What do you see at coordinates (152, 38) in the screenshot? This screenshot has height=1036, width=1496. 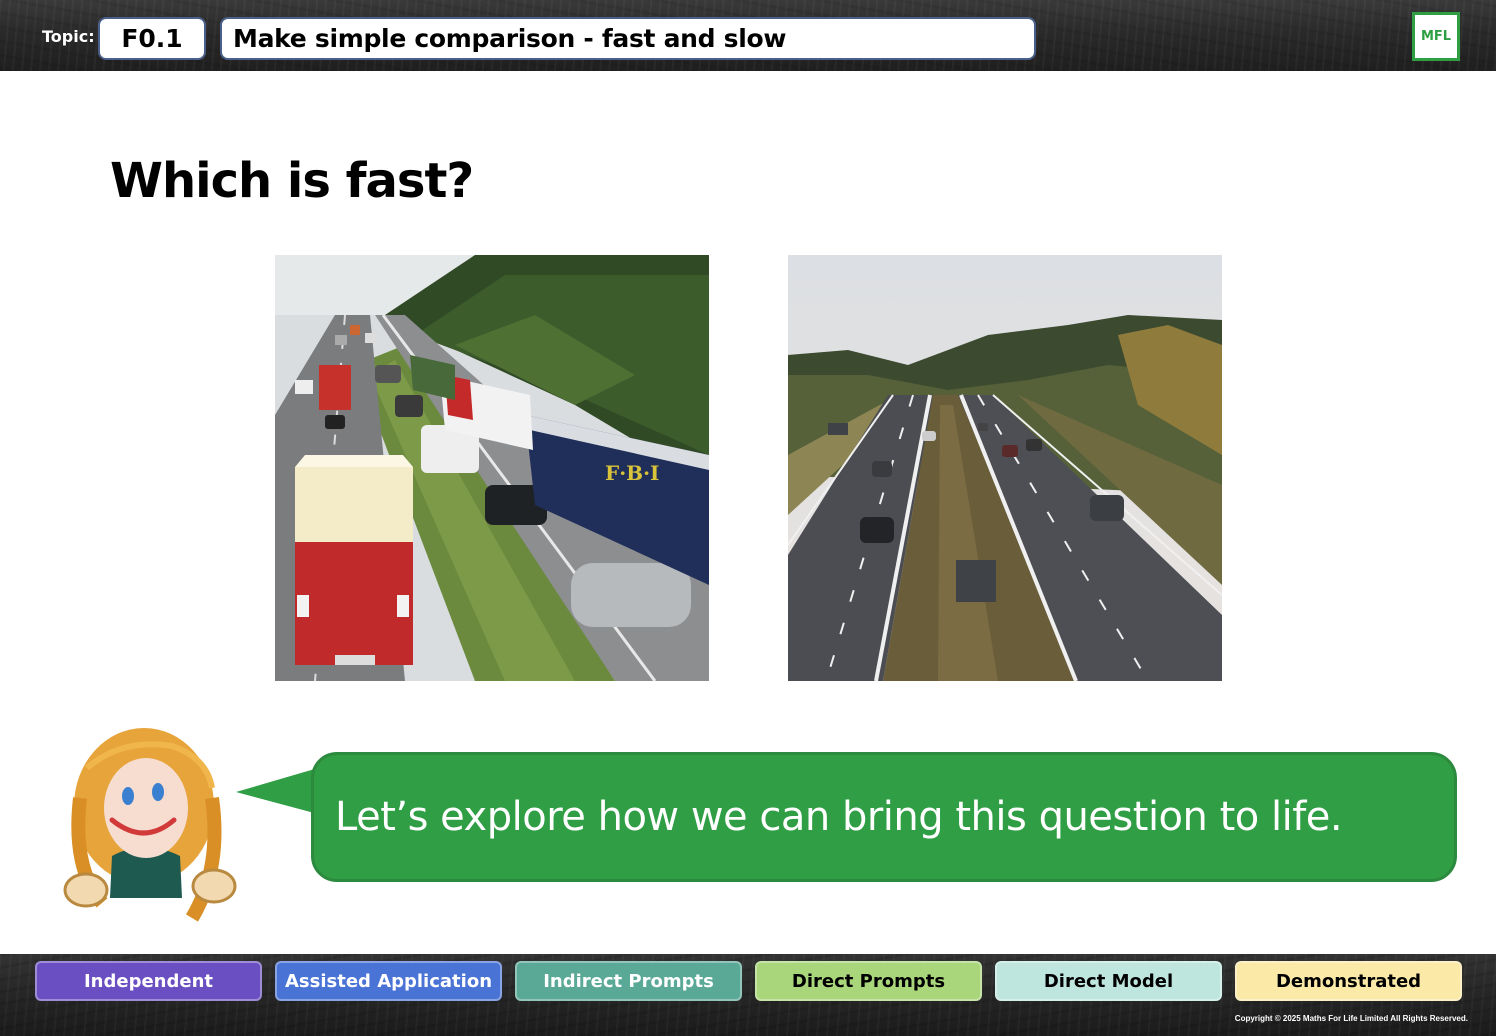 I see `topic-code-box: F0.1` at bounding box center [152, 38].